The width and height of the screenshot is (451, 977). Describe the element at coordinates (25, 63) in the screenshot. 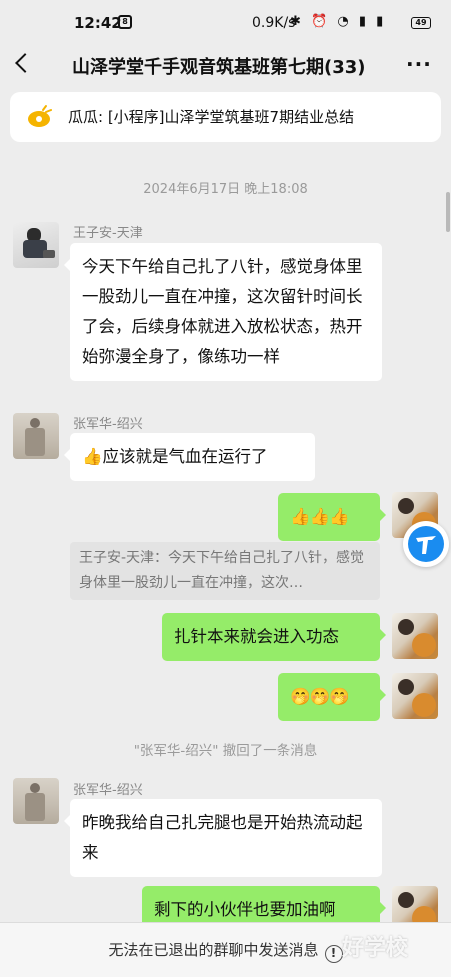

I see `back-arrow-icon` at that location.